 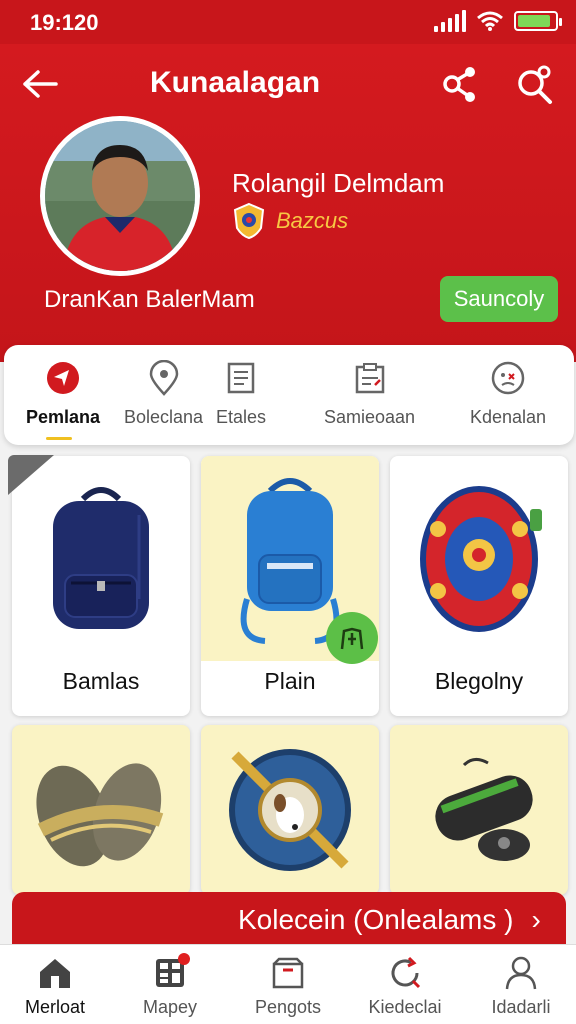 I want to click on nav-item-pengots: Pengots, so click(x=288, y=985).